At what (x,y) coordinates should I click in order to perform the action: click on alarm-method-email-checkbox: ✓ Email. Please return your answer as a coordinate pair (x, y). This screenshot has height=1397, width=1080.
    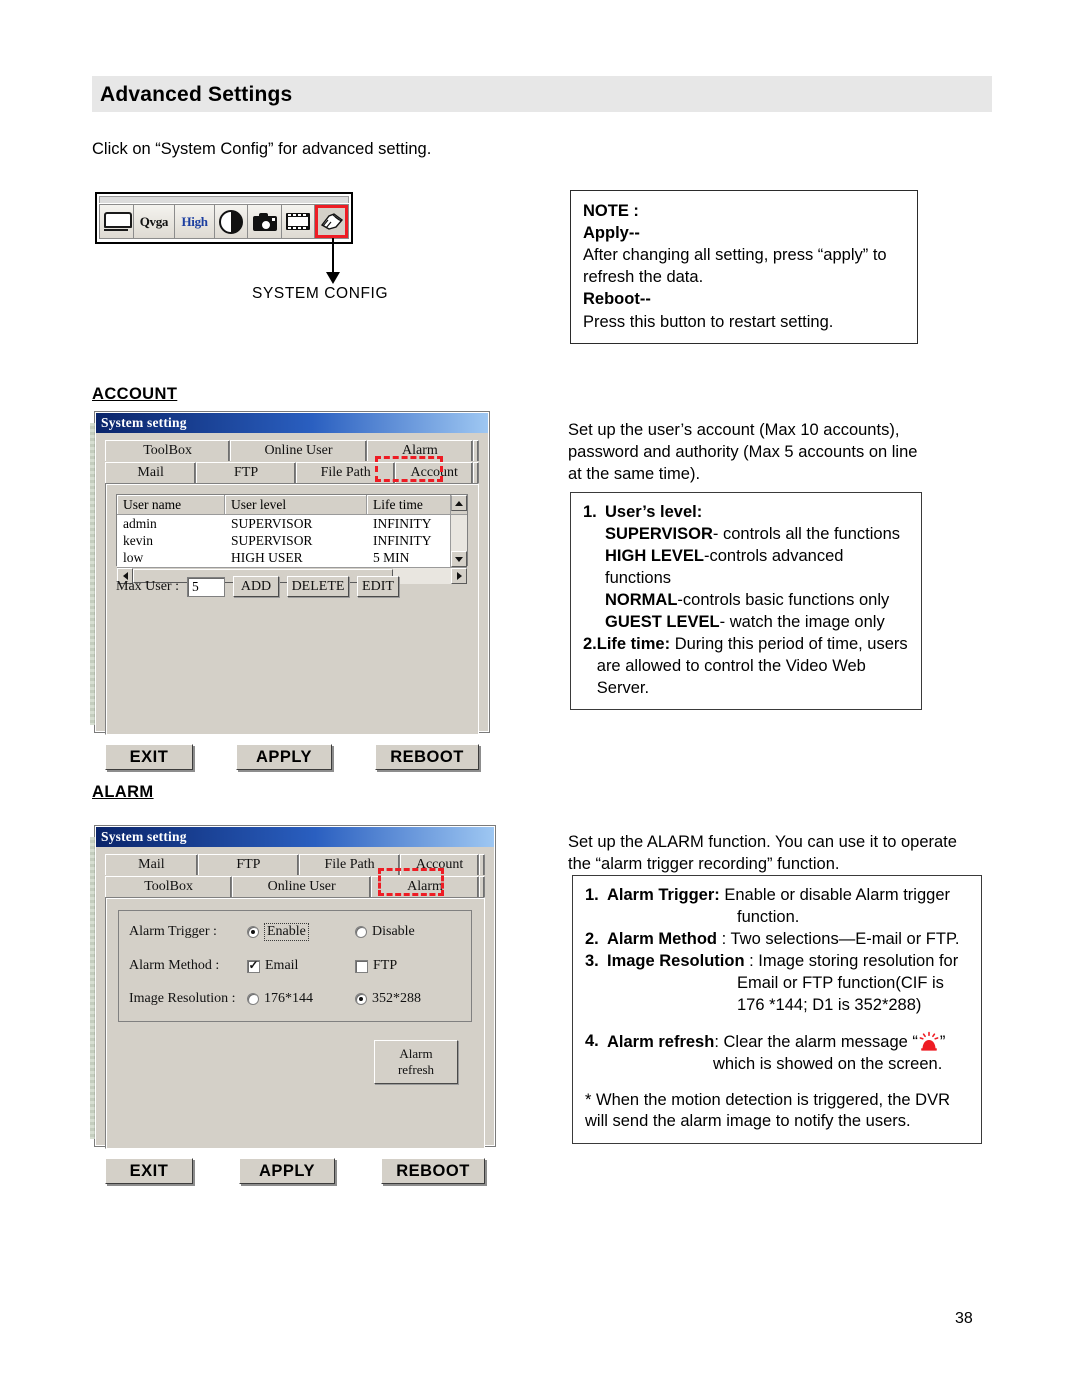
    Looking at the image, I should click on (301, 966).